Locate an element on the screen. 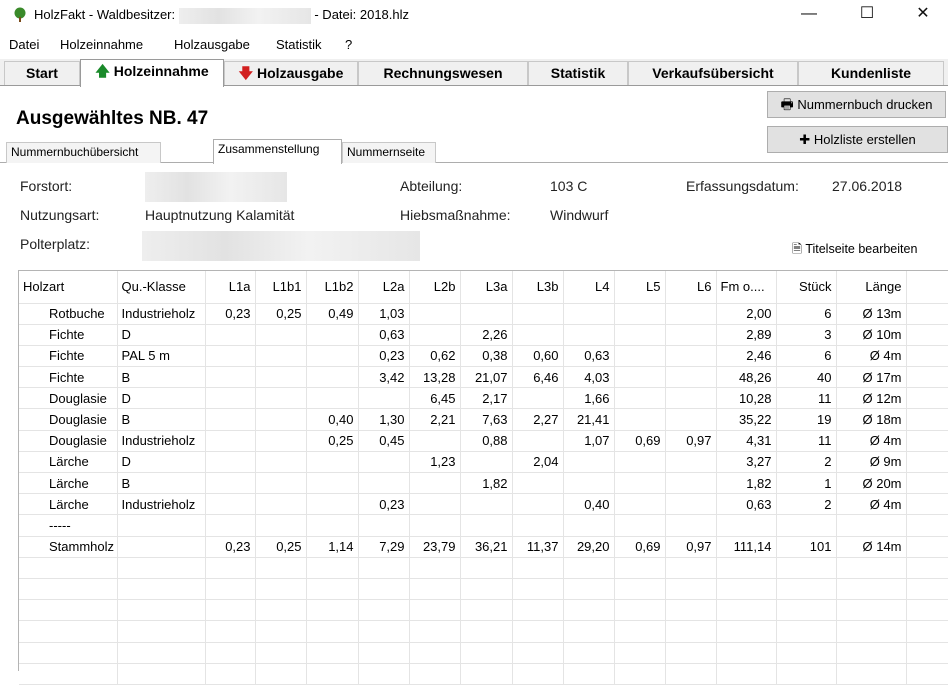  table-row: Fichte D 0,63 2,26 2,89 3 Ø 10m is located at coordinates (483, 335).